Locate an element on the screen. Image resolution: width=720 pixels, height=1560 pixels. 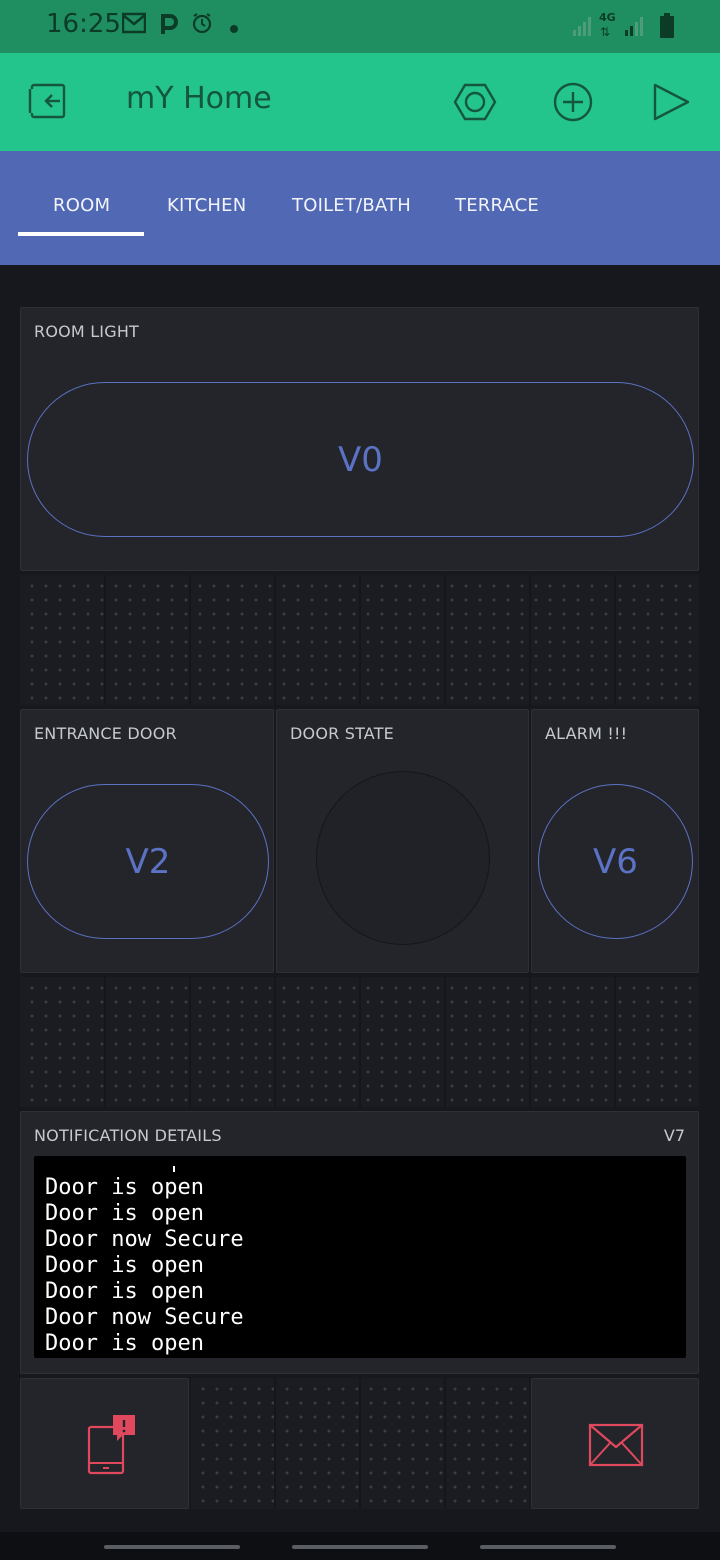
room-light-button: V0 is located at coordinates (360, 459).